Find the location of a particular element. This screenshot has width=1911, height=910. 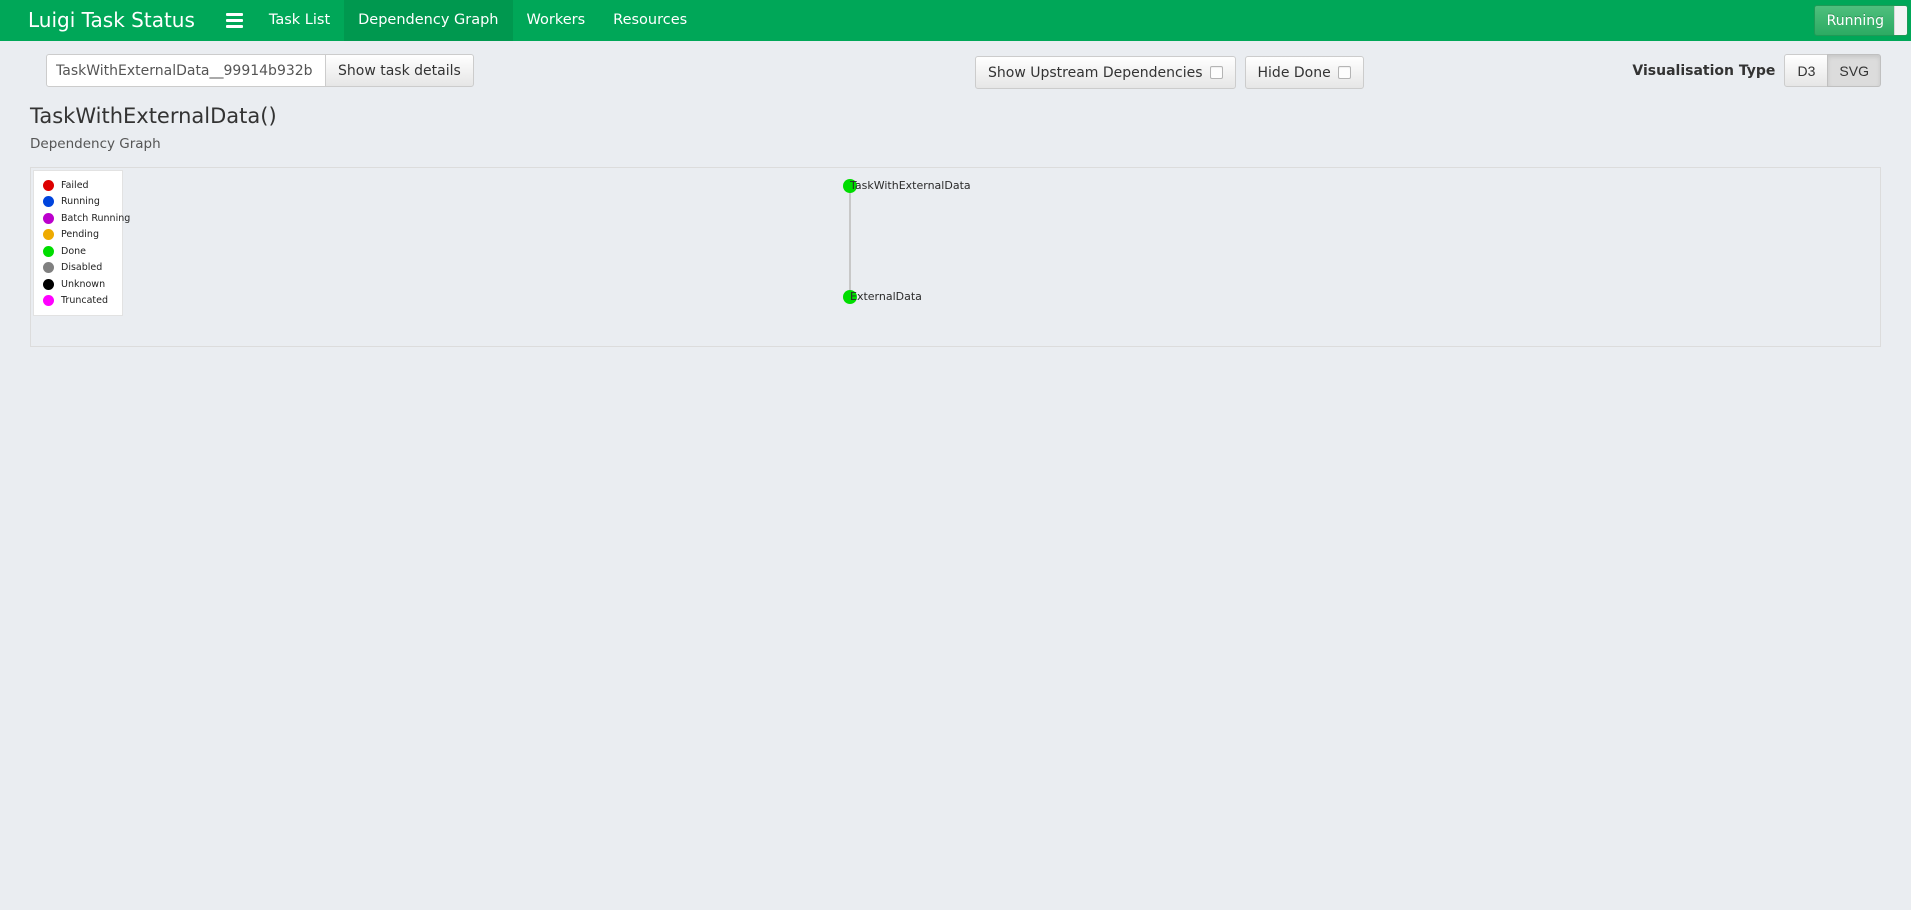

show-task-details-button: Show task details is located at coordinates (399, 70).